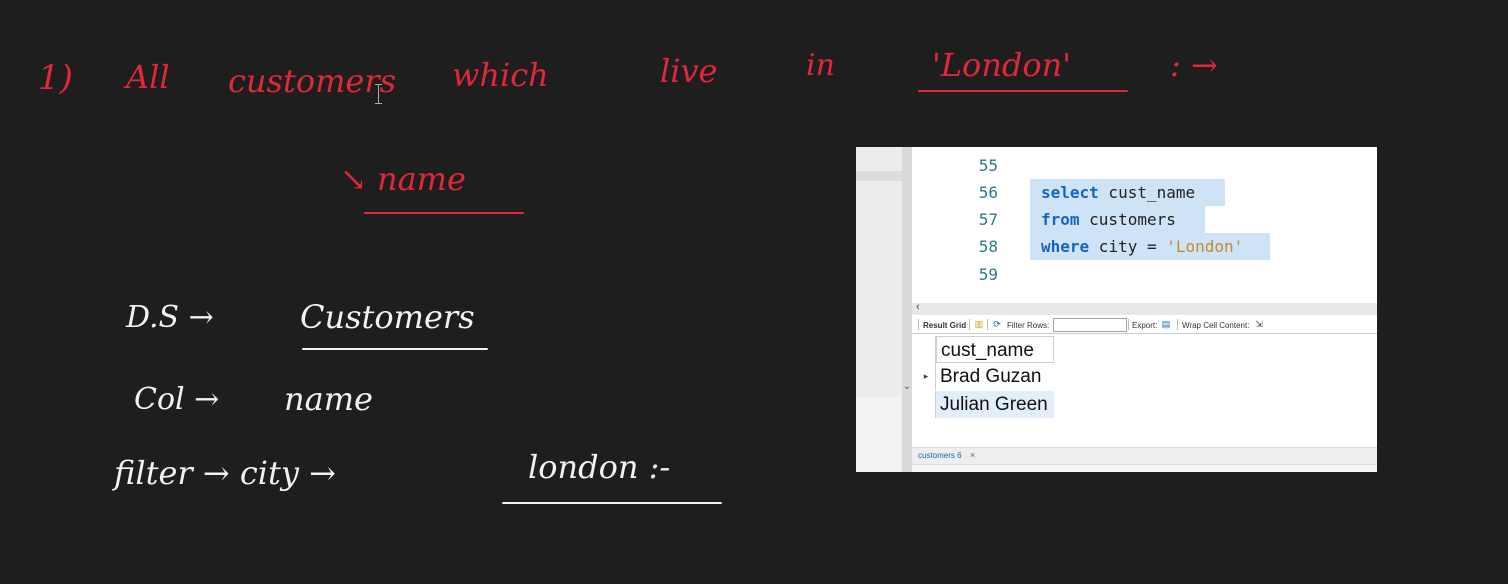  What do you see at coordinates (1147, 192) in the screenshot?
I see `code-text: cust_name` at bounding box center [1147, 192].